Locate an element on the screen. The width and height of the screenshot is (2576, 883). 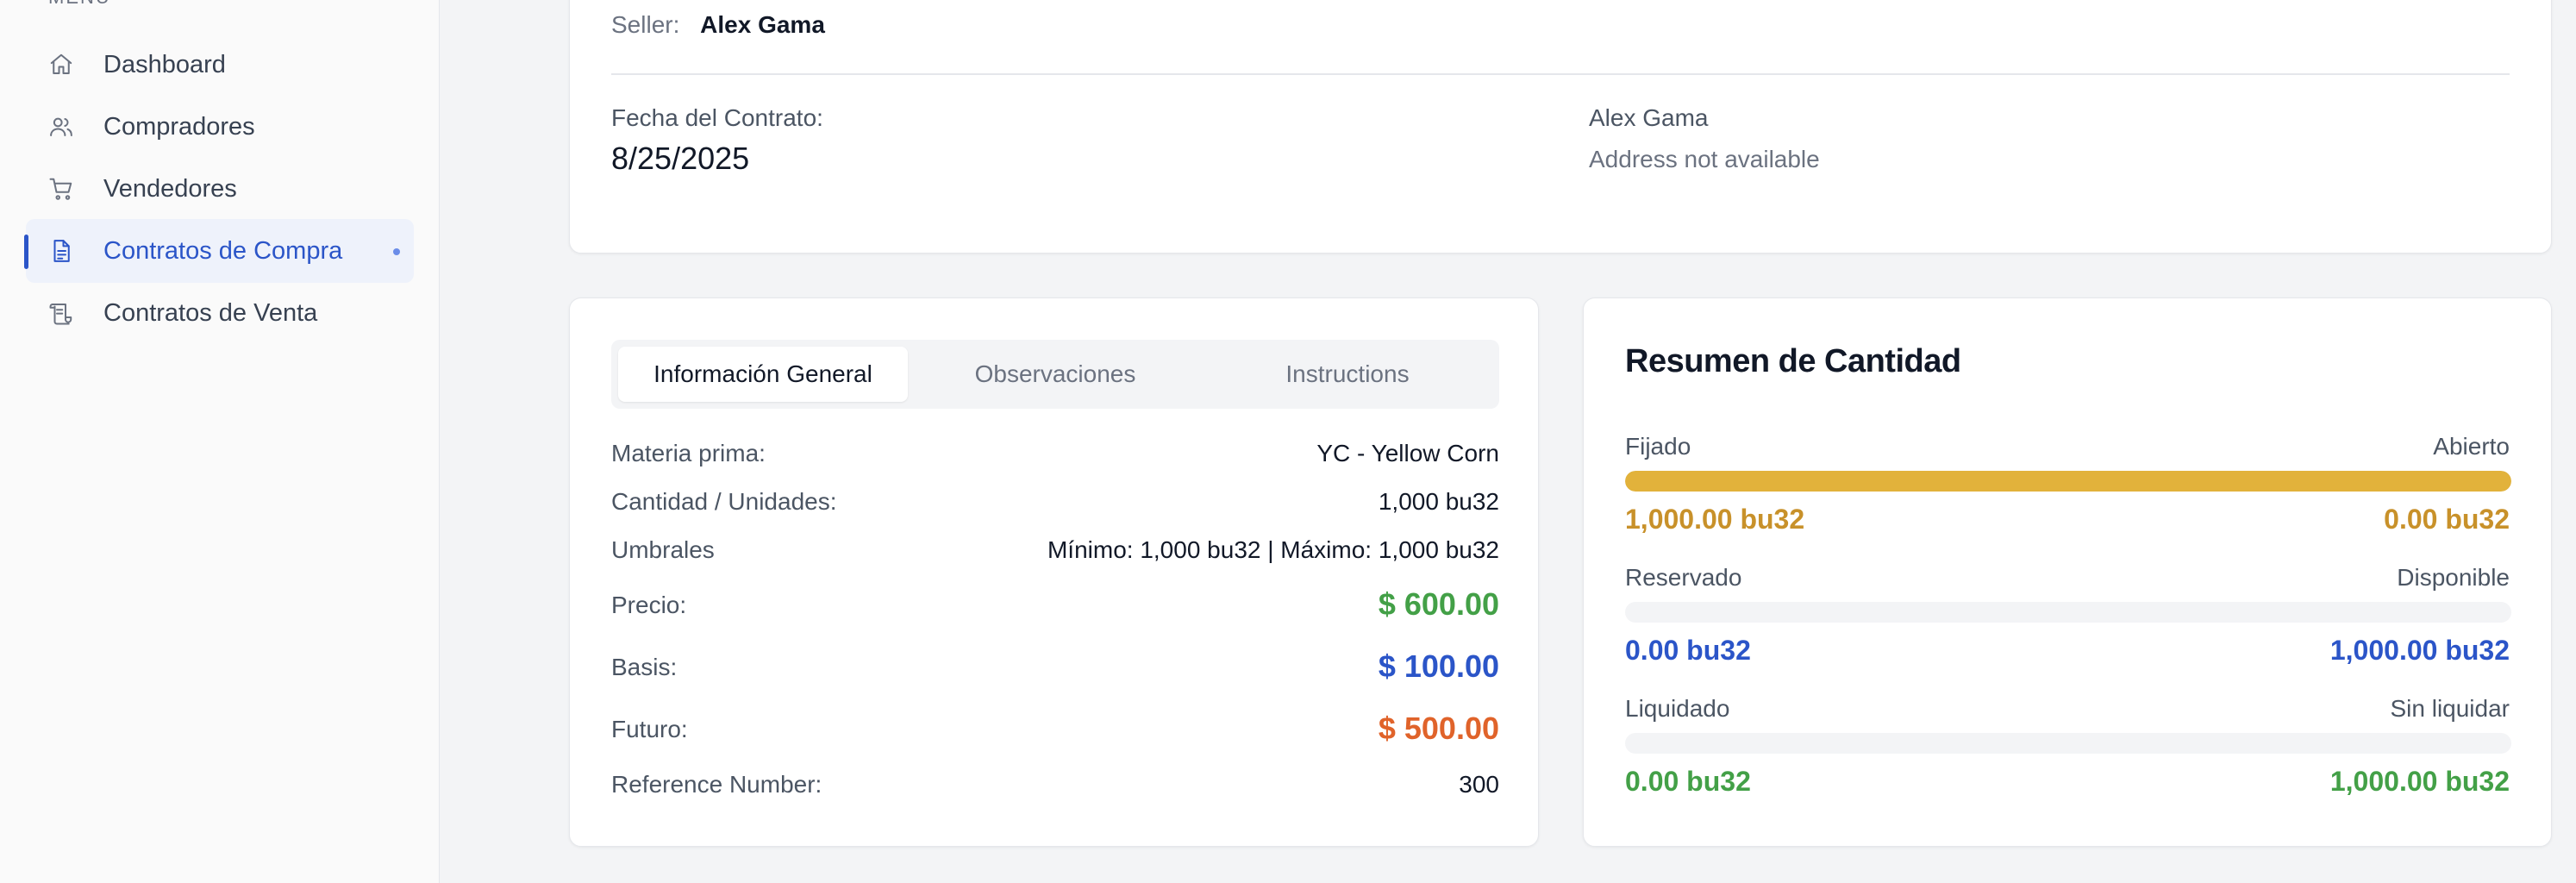
precio-value: $ 600.00 is located at coordinates (1438, 604).